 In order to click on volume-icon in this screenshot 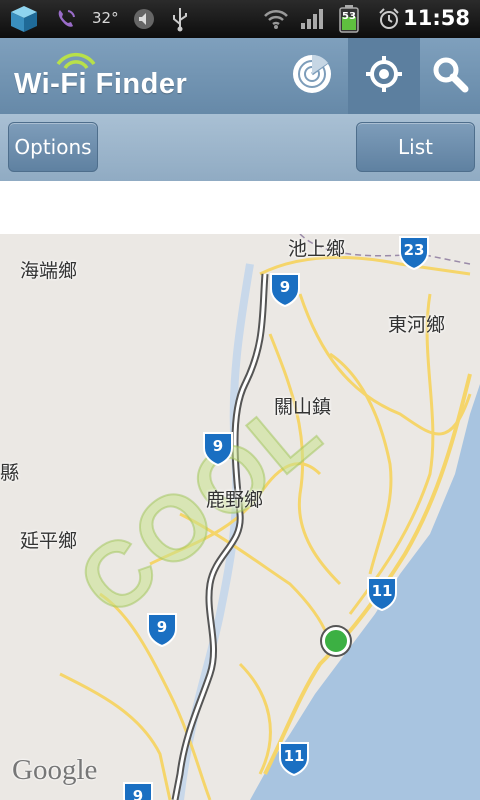, I will do `click(144, 19)`.